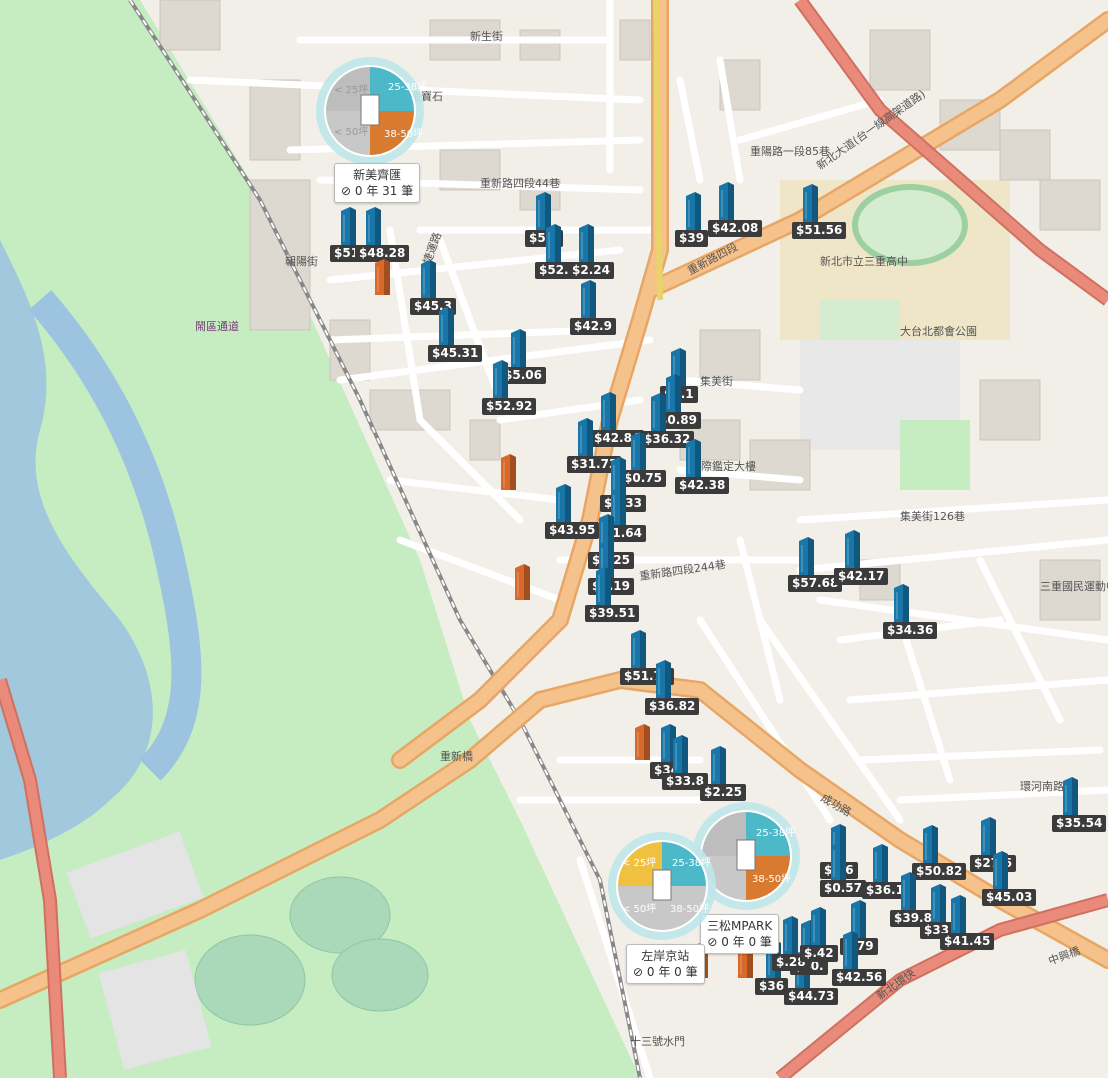 The image size is (1108, 1078). I want to click on cluster-name: 新美齊匯, so click(377, 175).